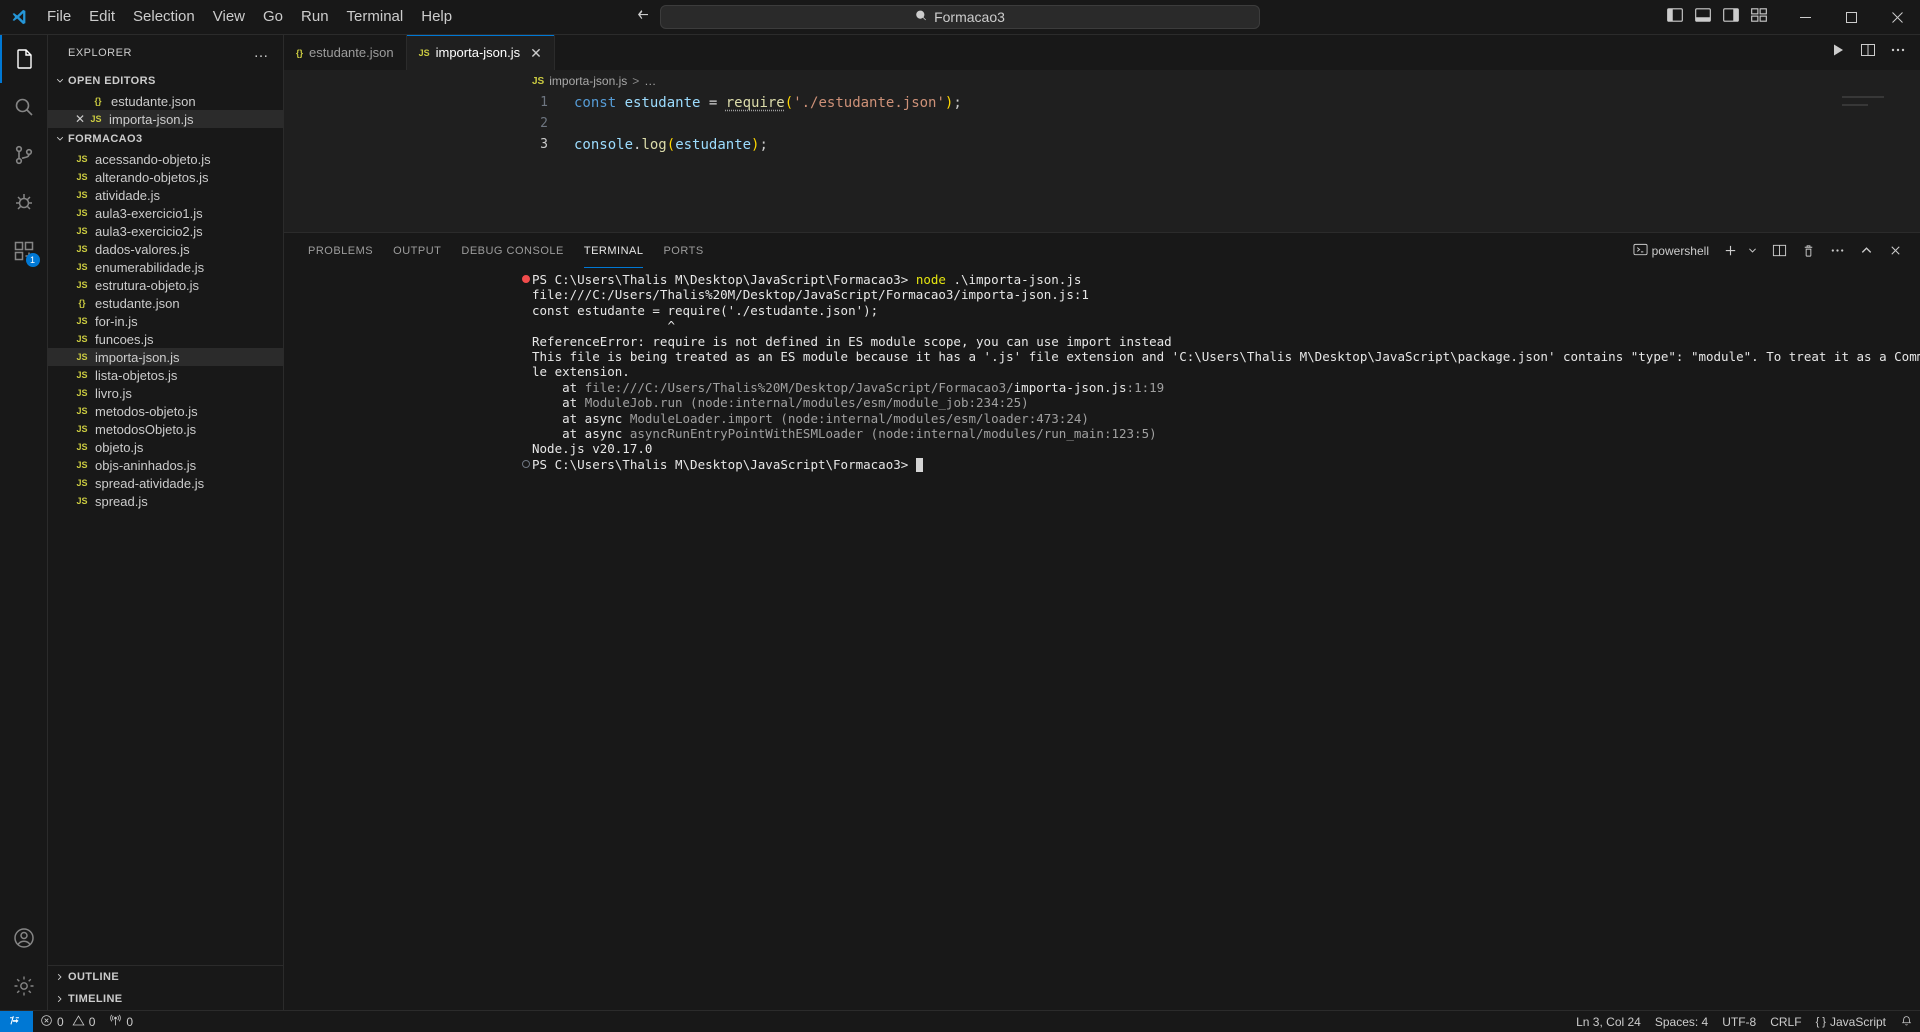 The image size is (1920, 1032). I want to click on menu-selection: Selection, so click(164, 17).